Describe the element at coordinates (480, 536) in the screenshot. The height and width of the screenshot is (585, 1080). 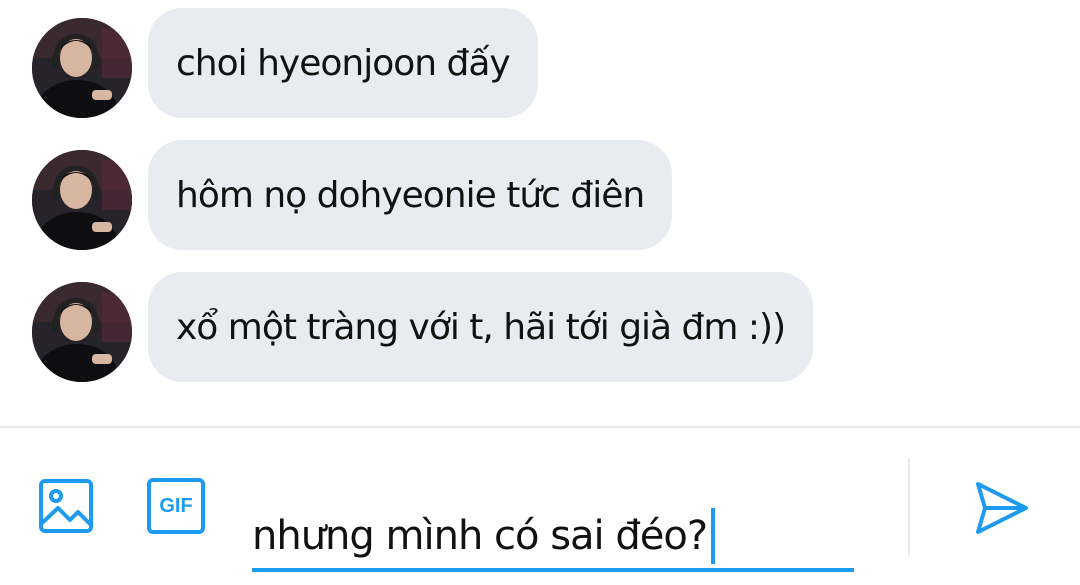
I see `message-input-value: nhưng mình có sai đéo?` at that location.